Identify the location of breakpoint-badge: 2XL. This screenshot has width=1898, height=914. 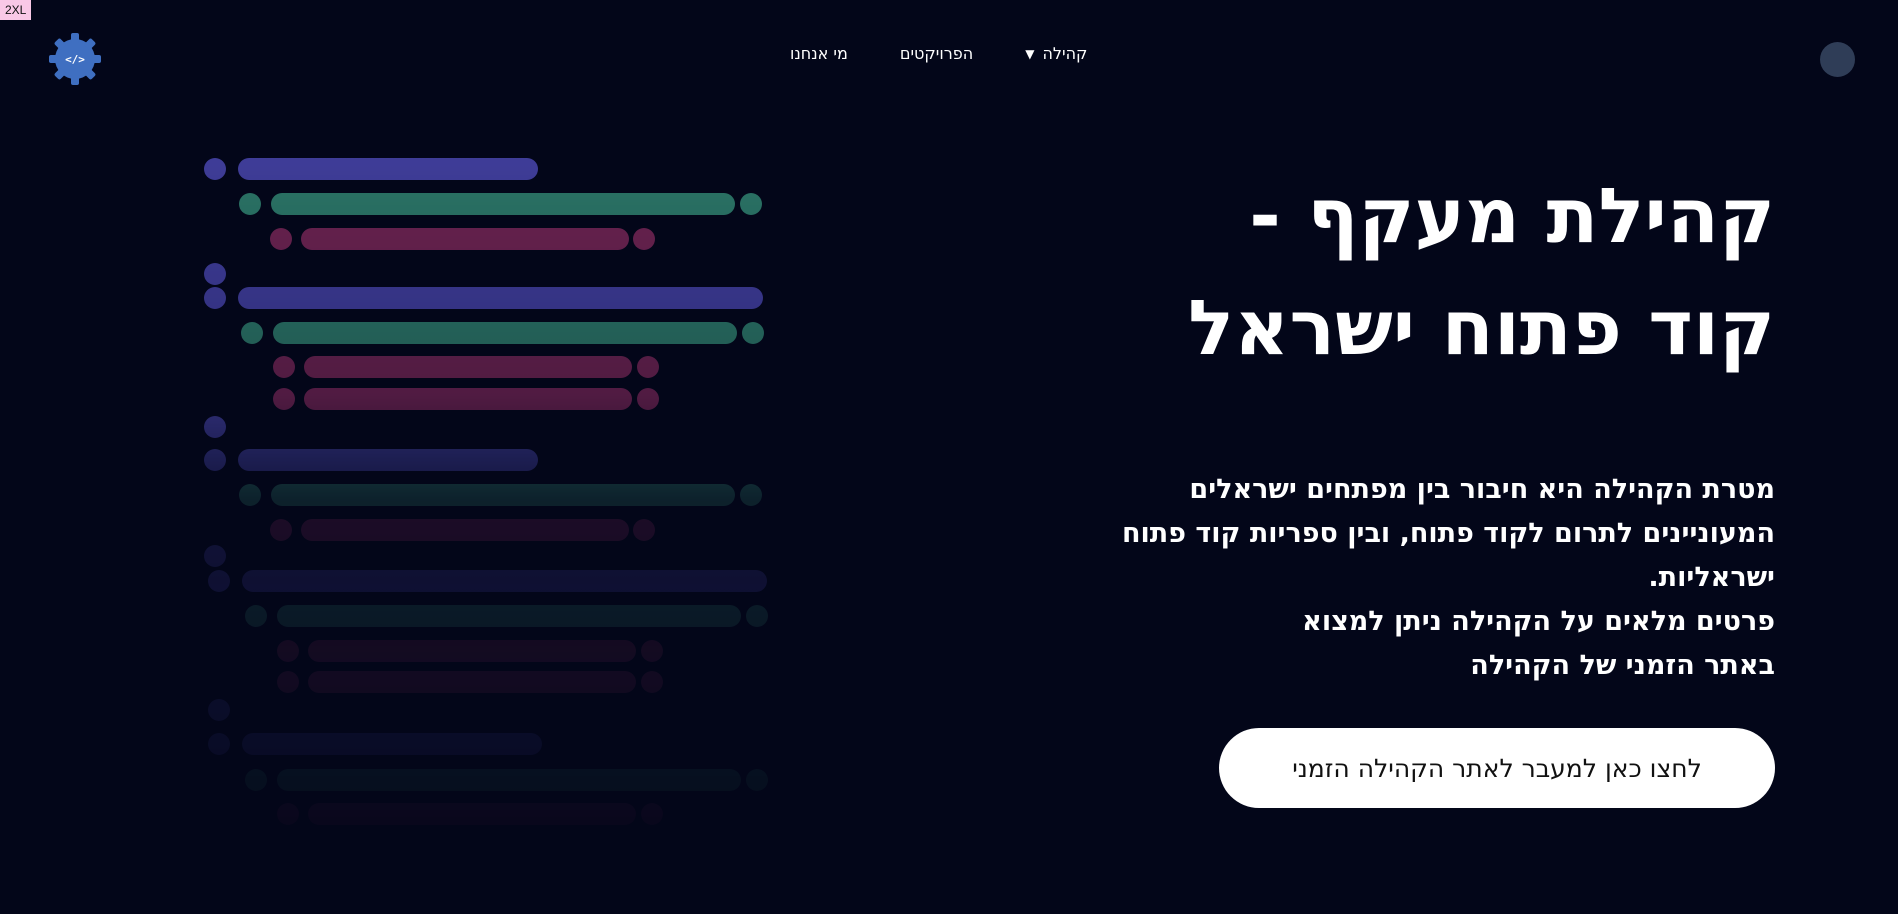
(16, 10).